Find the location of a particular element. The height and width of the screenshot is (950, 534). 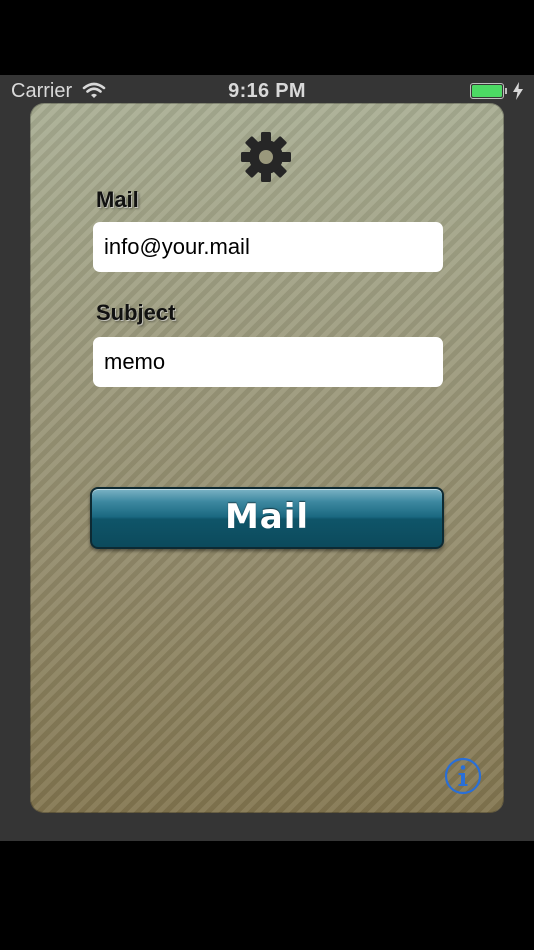

subject-input is located at coordinates (268, 362).